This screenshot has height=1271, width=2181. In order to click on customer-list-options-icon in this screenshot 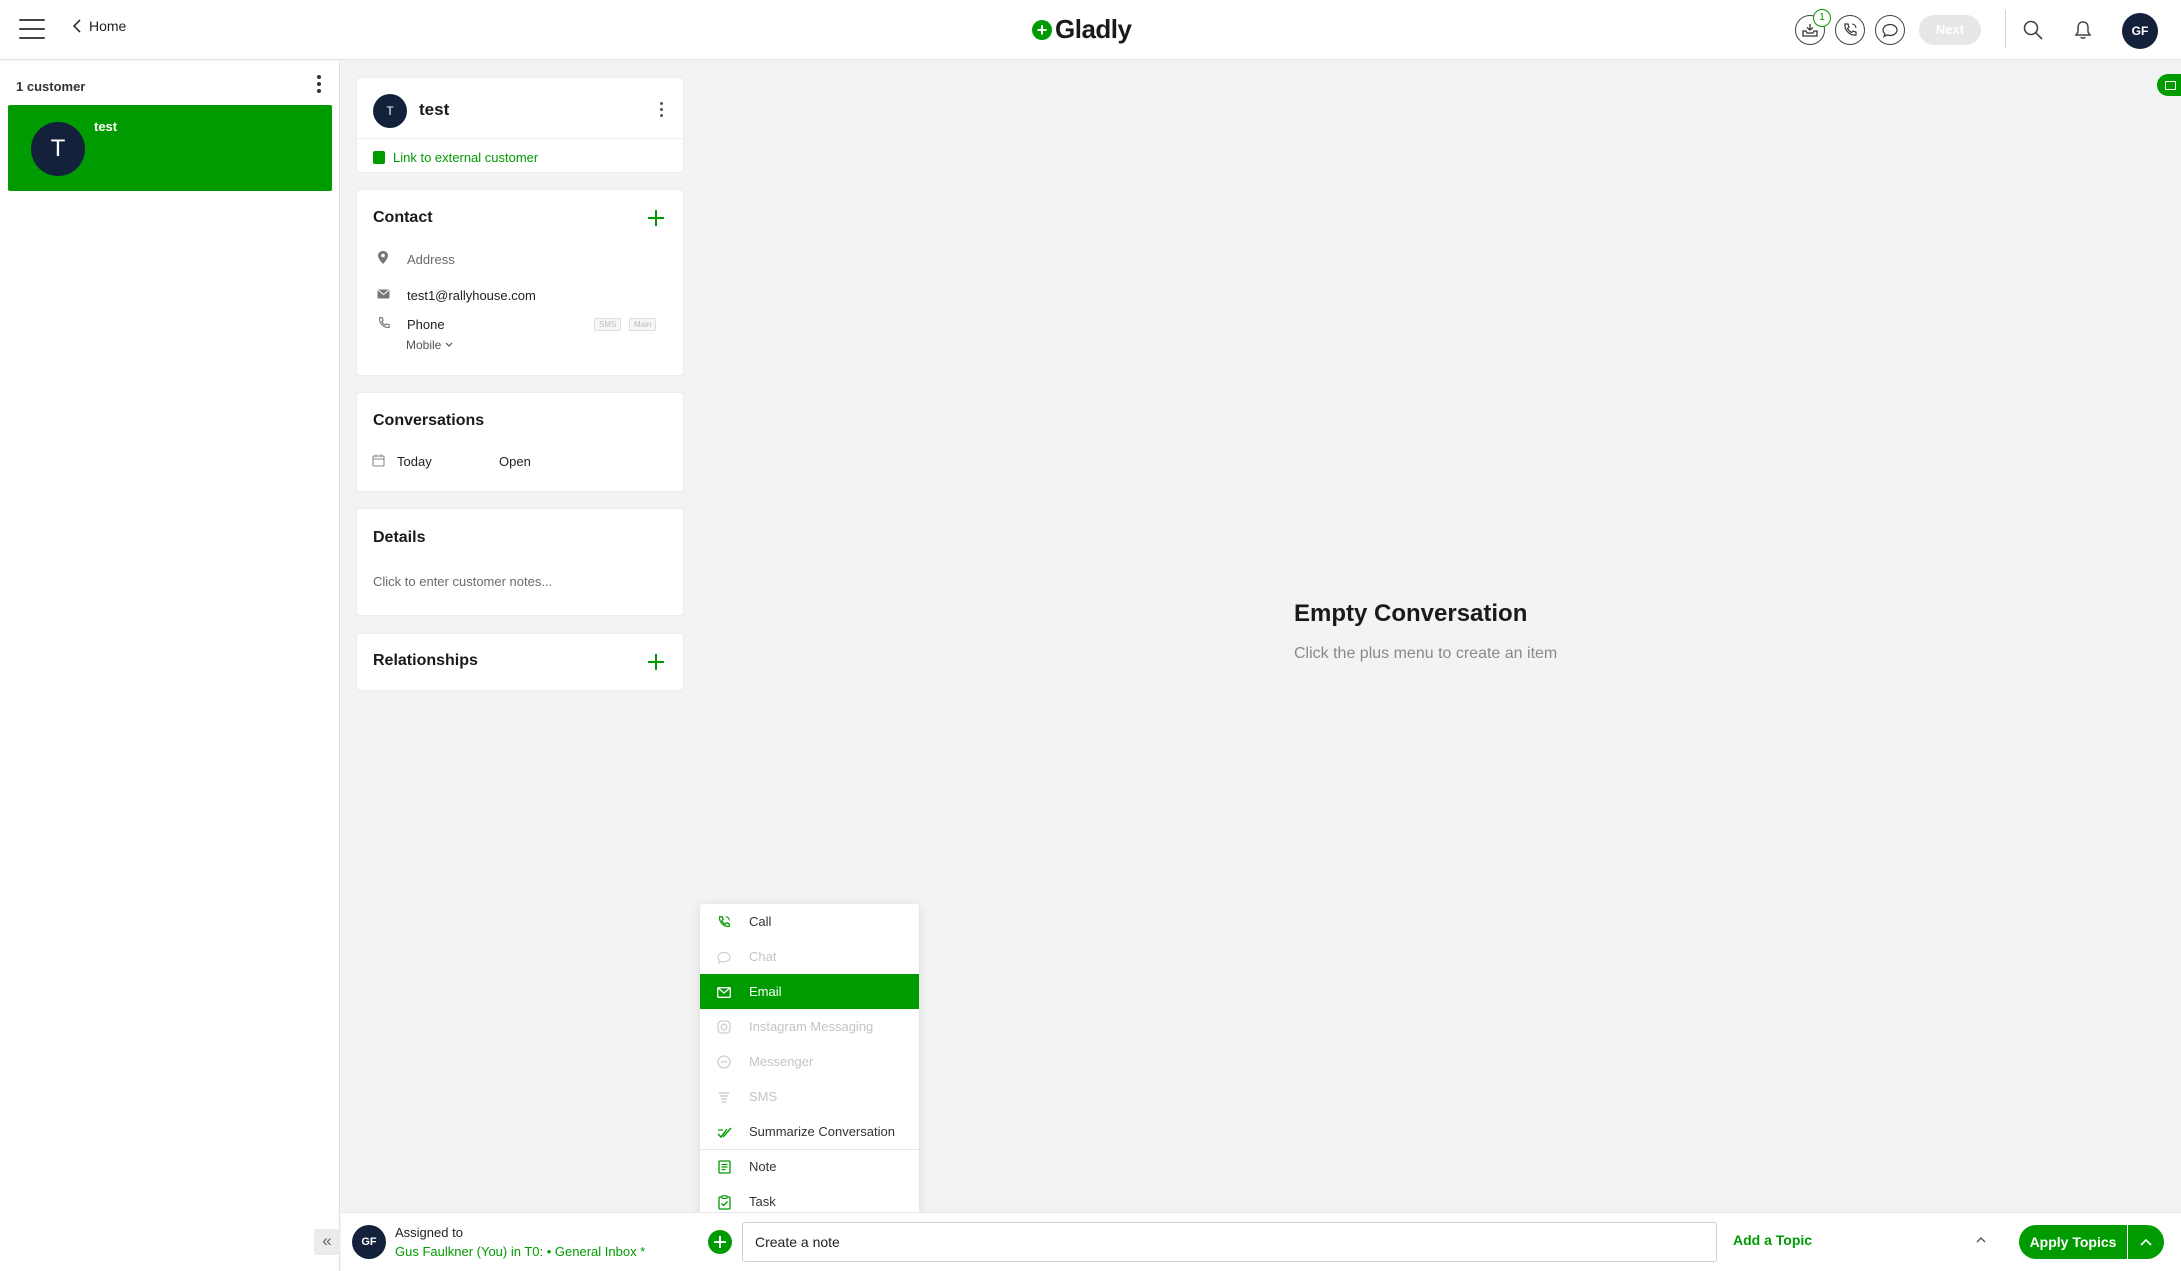, I will do `click(319, 86)`.